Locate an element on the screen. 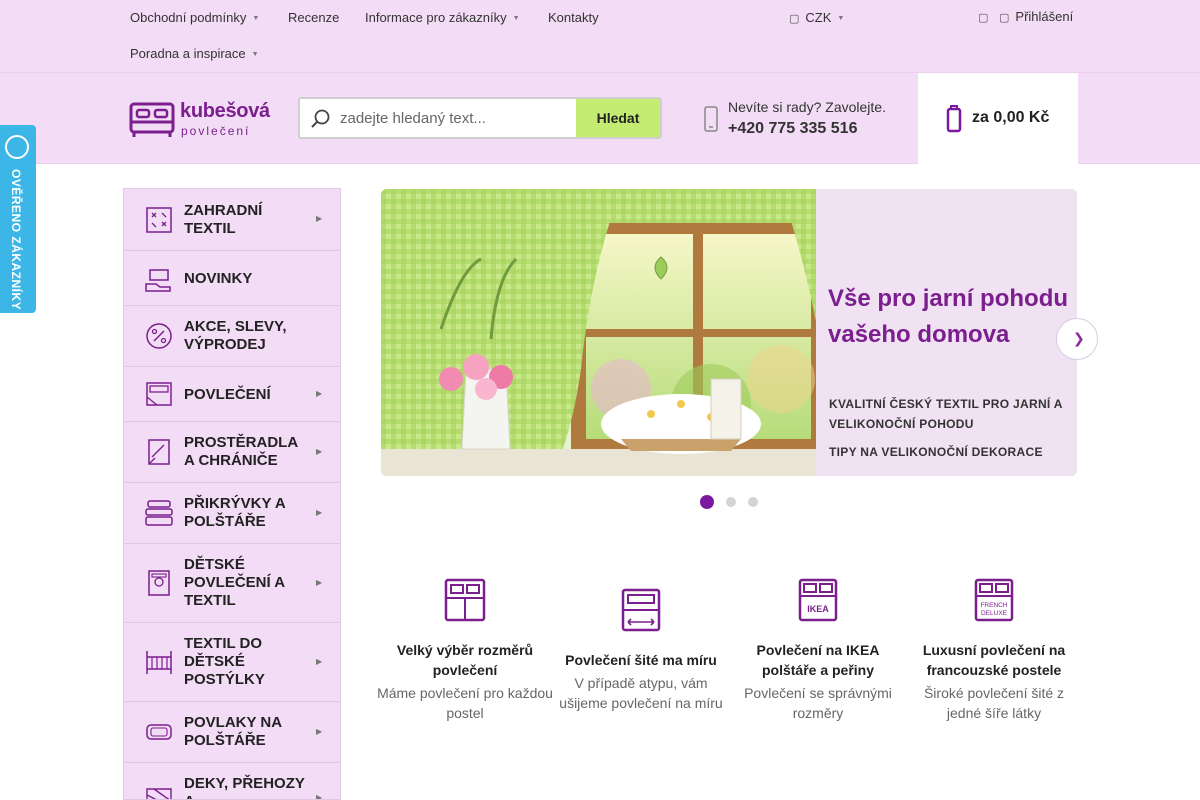  search-toggle: ▢ is located at coordinates (986, 16).